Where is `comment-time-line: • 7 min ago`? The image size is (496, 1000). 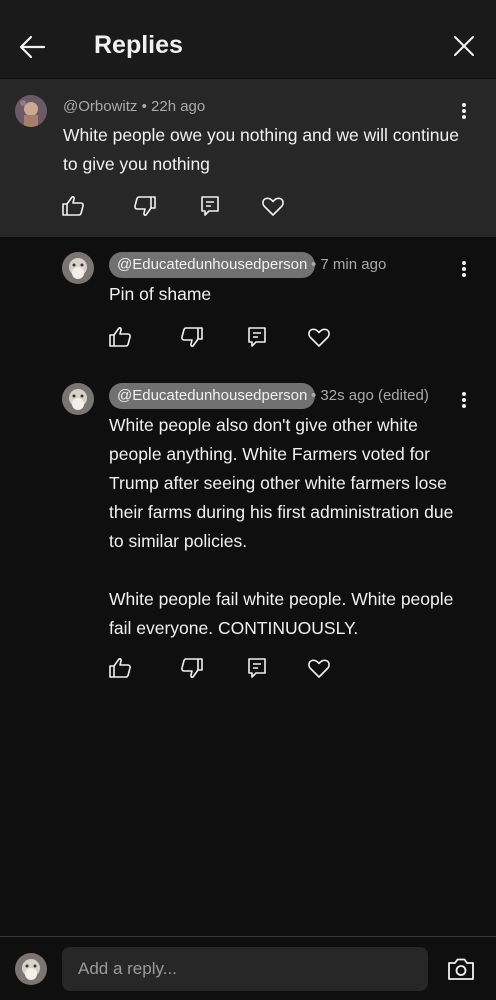
comment-time-line: • 7 min ago is located at coordinates (348, 264).